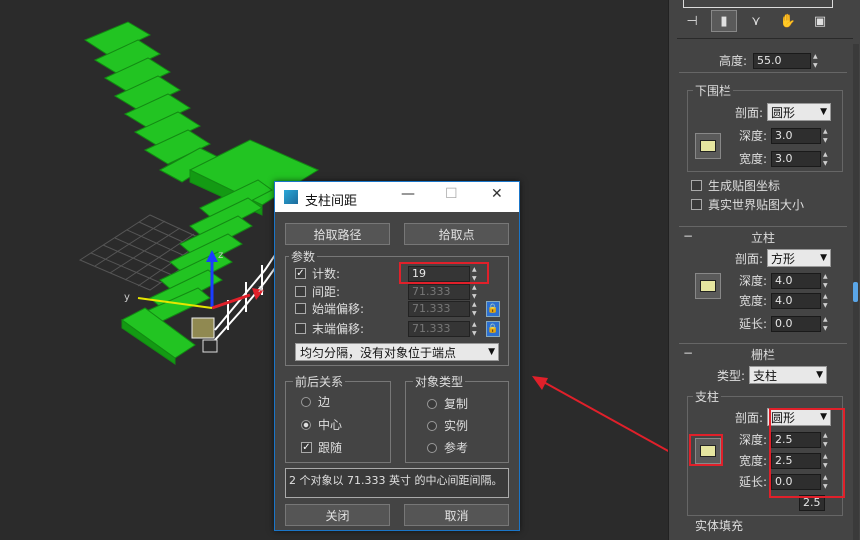 The image size is (860, 540). I want to click on fencing-type-dropdown: 支柱 ▼, so click(788, 375).